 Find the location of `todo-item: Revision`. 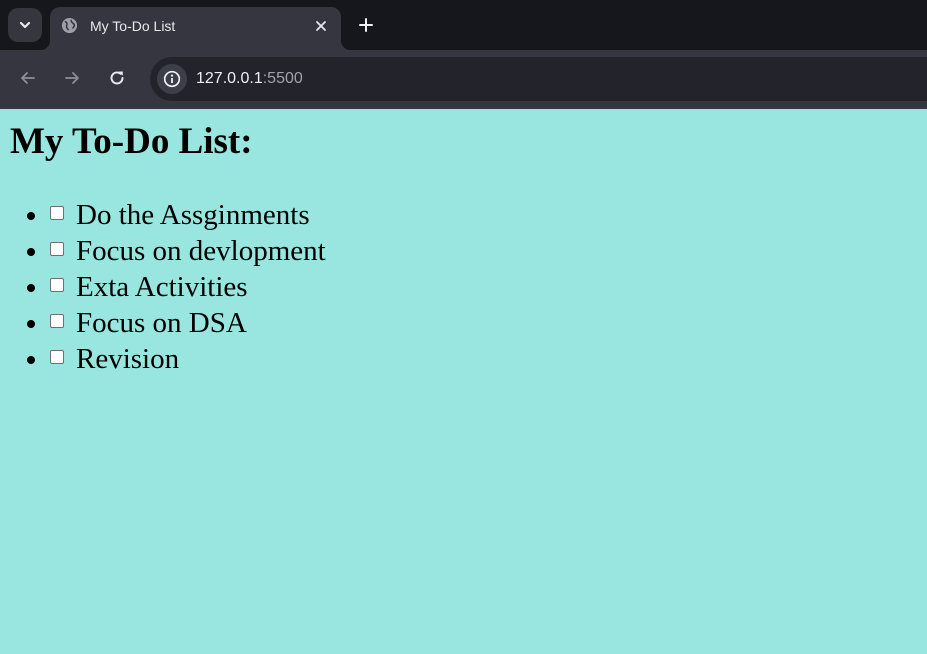

todo-item: Revision is located at coordinates (188, 359).